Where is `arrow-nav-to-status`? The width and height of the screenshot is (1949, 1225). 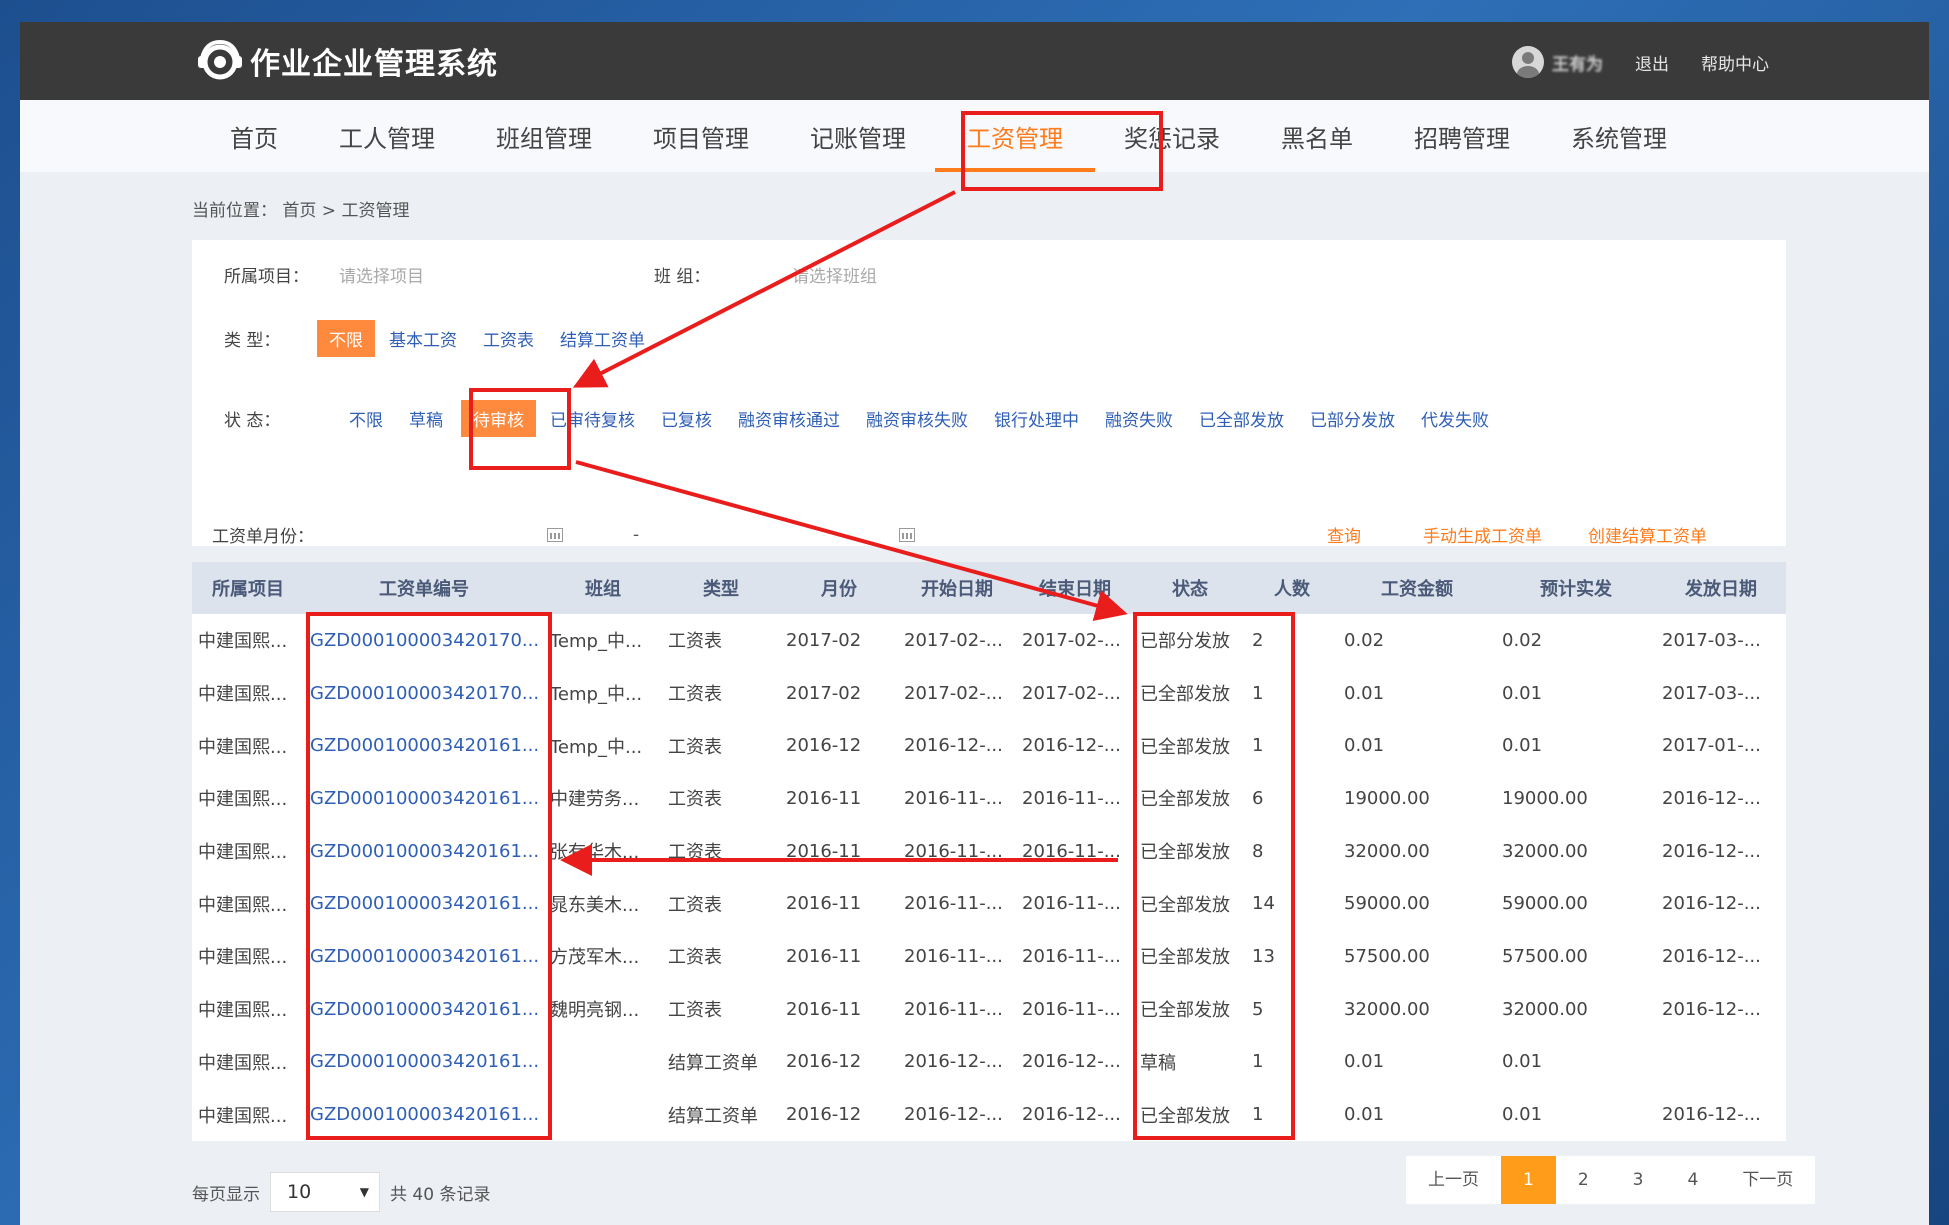
arrow-nav-to-status is located at coordinates (764, 289).